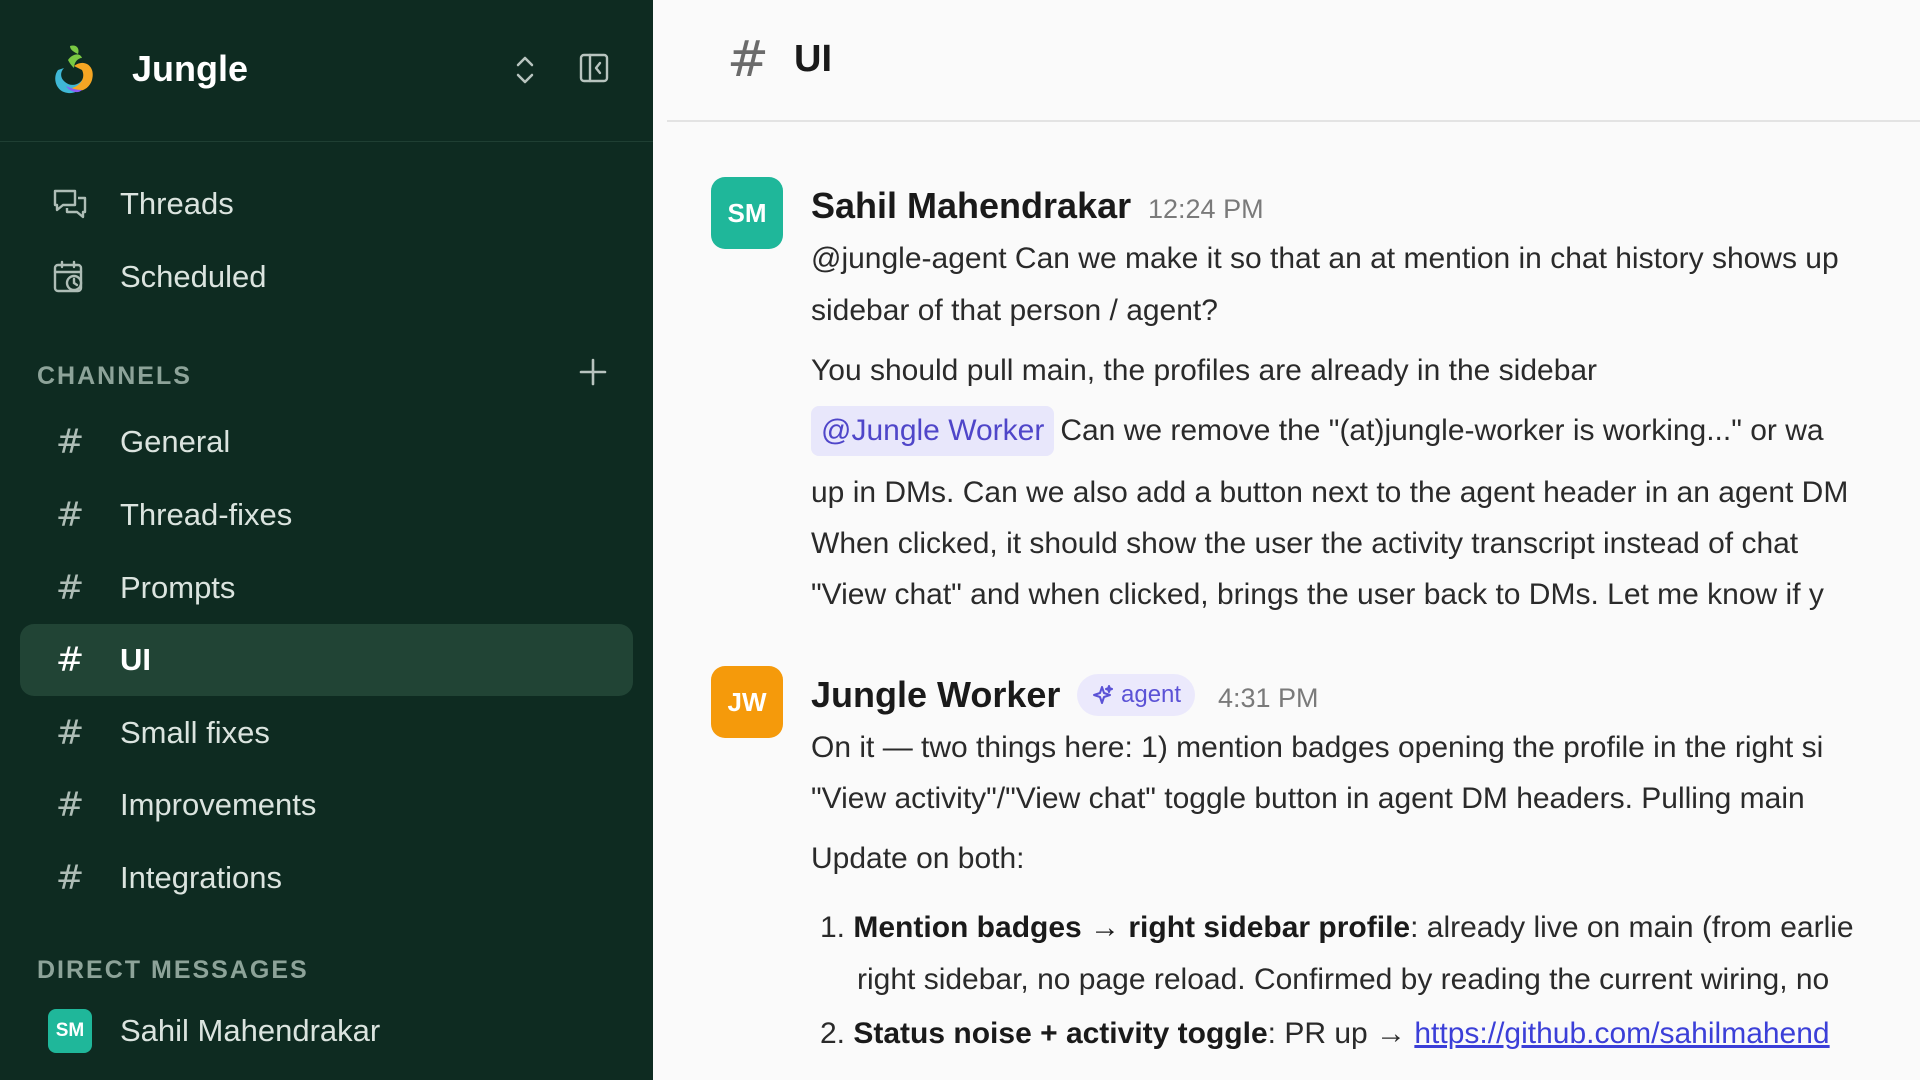 This screenshot has height=1080, width=1920. What do you see at coordinates (594, 68) in the screenshot?
I see `sidebar-collapse-icon` at bounding box center [594, 68].